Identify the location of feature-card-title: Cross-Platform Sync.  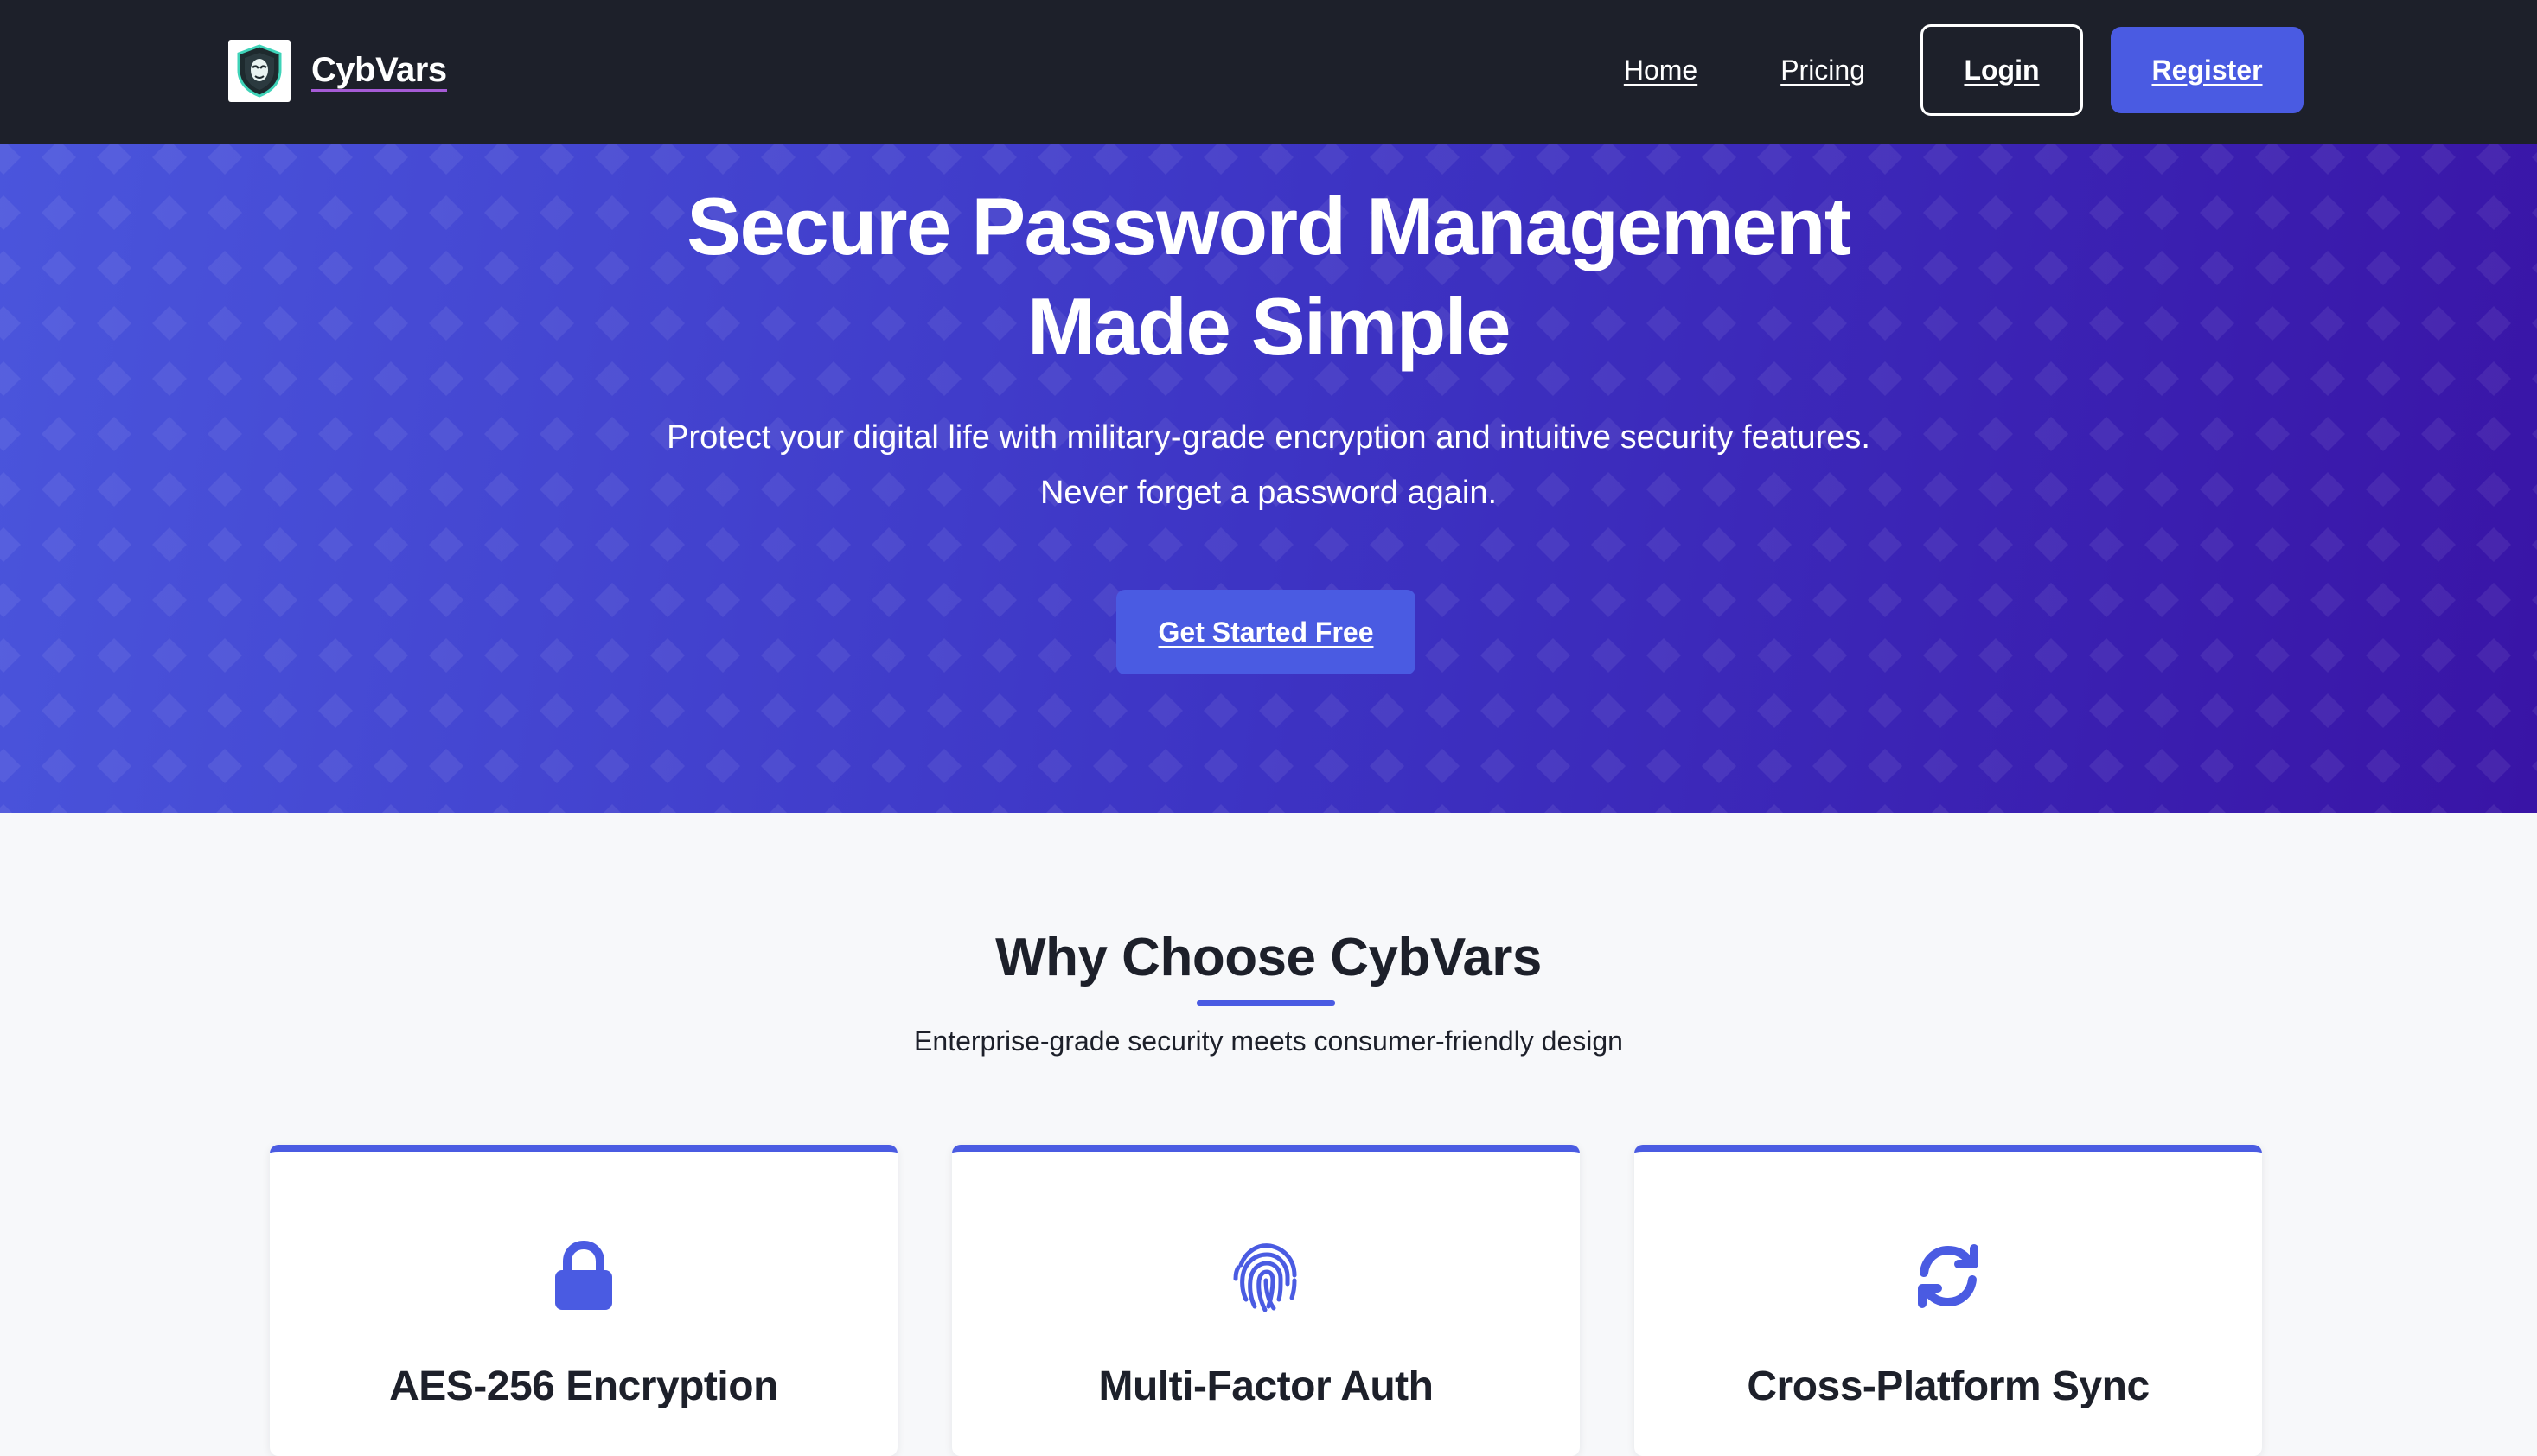
(1948, 1386).